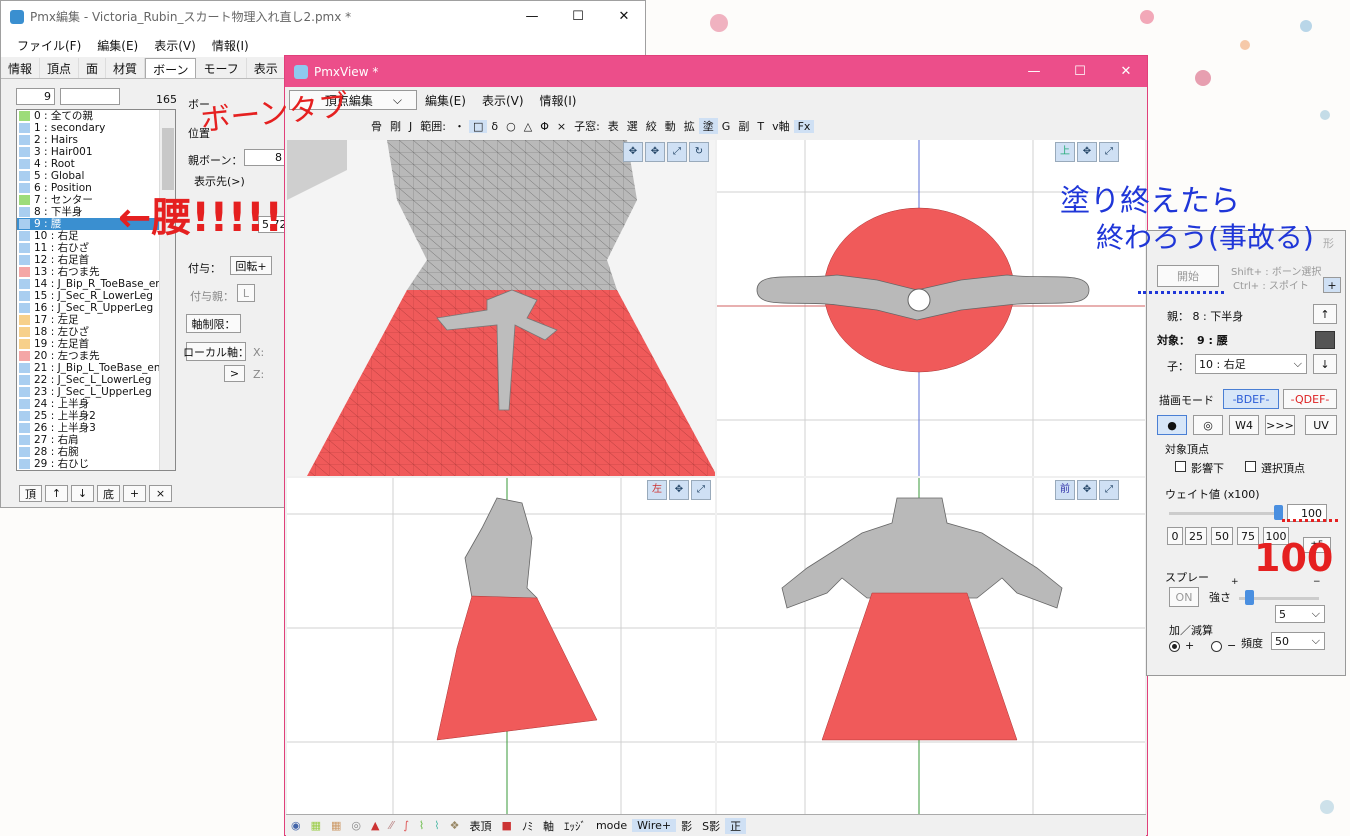  Describe the element at coordinates (1251, 364) in the screenshot. I see `child-bone-select: 10 : 右足 ⌵` at that location.